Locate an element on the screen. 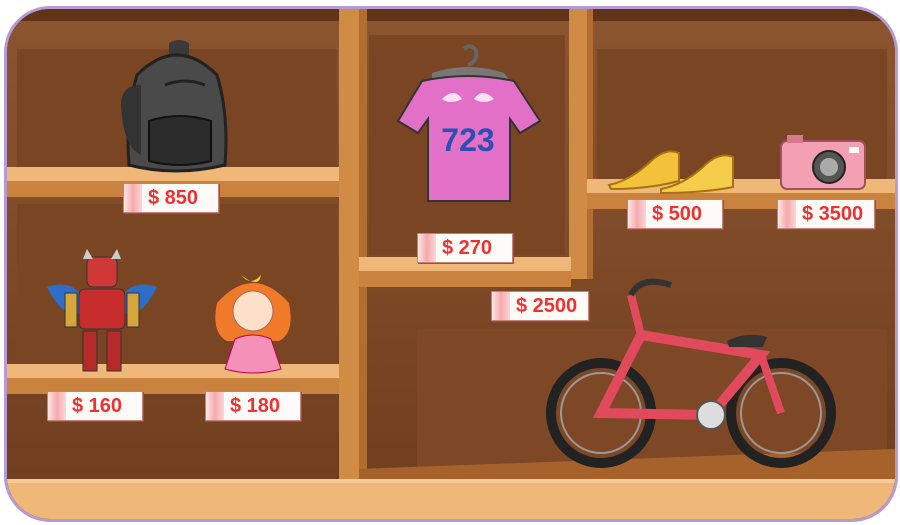 Image resolution: width=900 pixels, height=525 pixels. price-tag-shoes: $ 500 is located at coordinates (675, 214).